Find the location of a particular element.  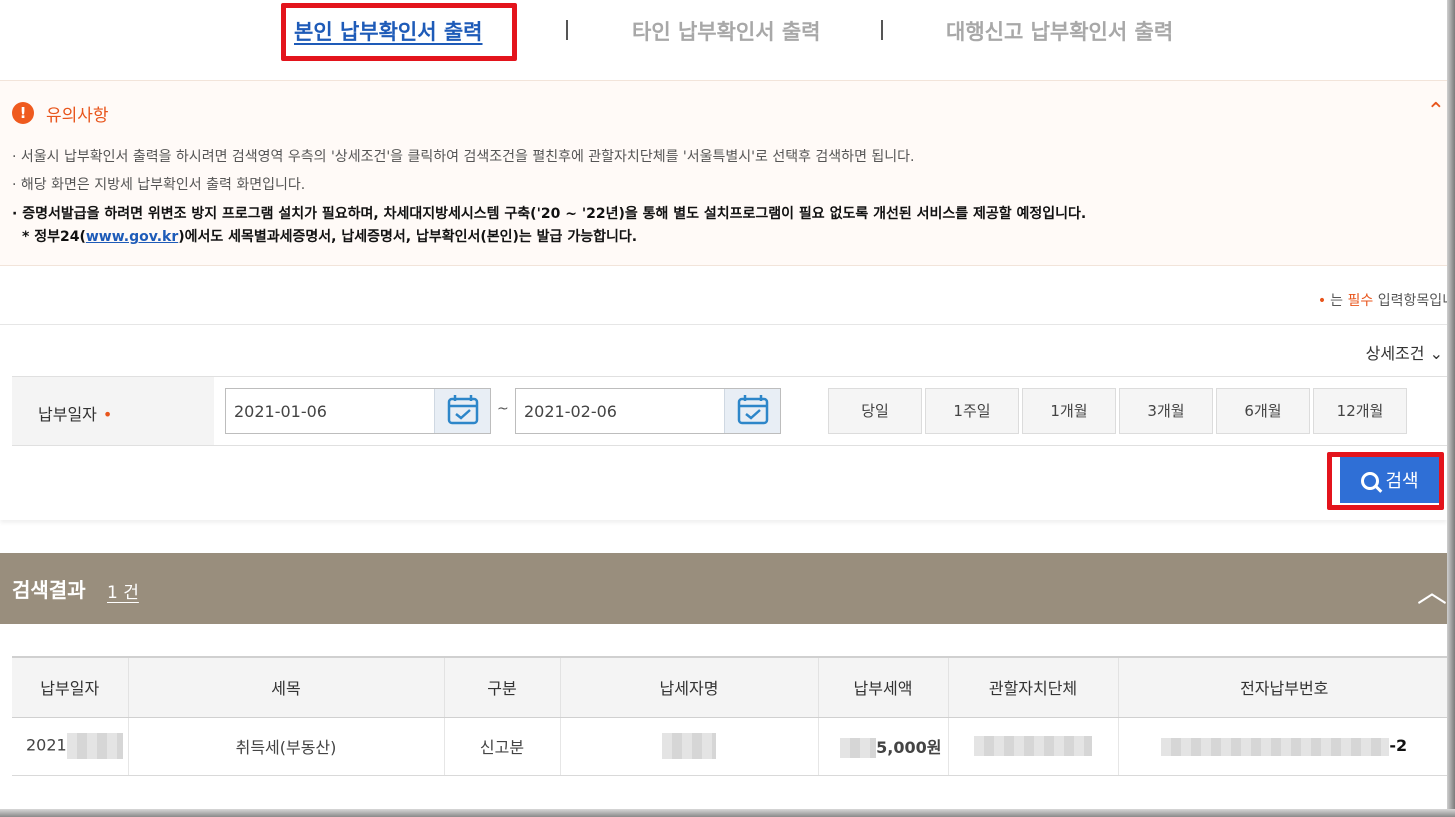

cell-amount: 5,000원 is located at coordinates (883, 746).